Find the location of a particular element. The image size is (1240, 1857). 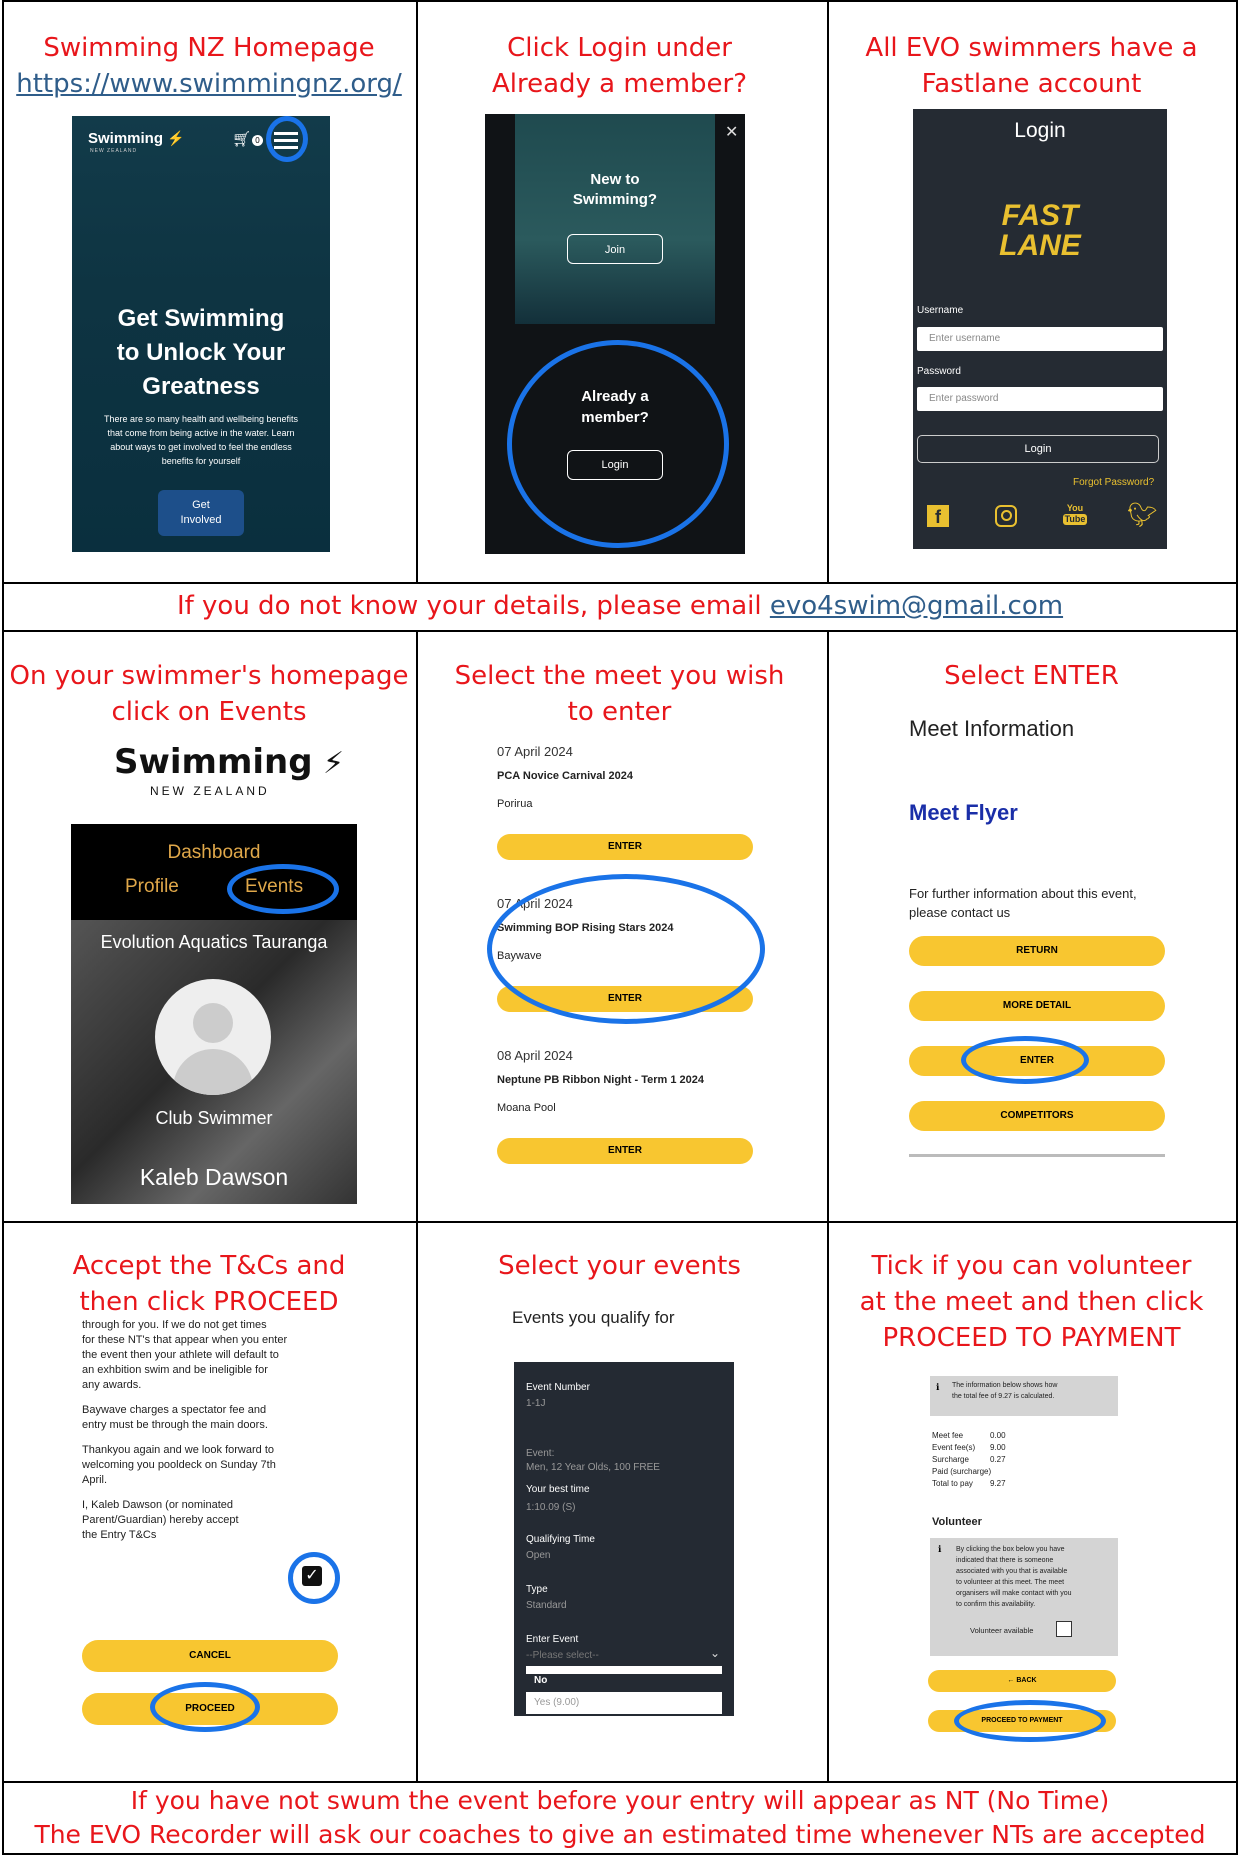

forgot-password-link: Forgot Password? is located at coordinates (1113, 482).